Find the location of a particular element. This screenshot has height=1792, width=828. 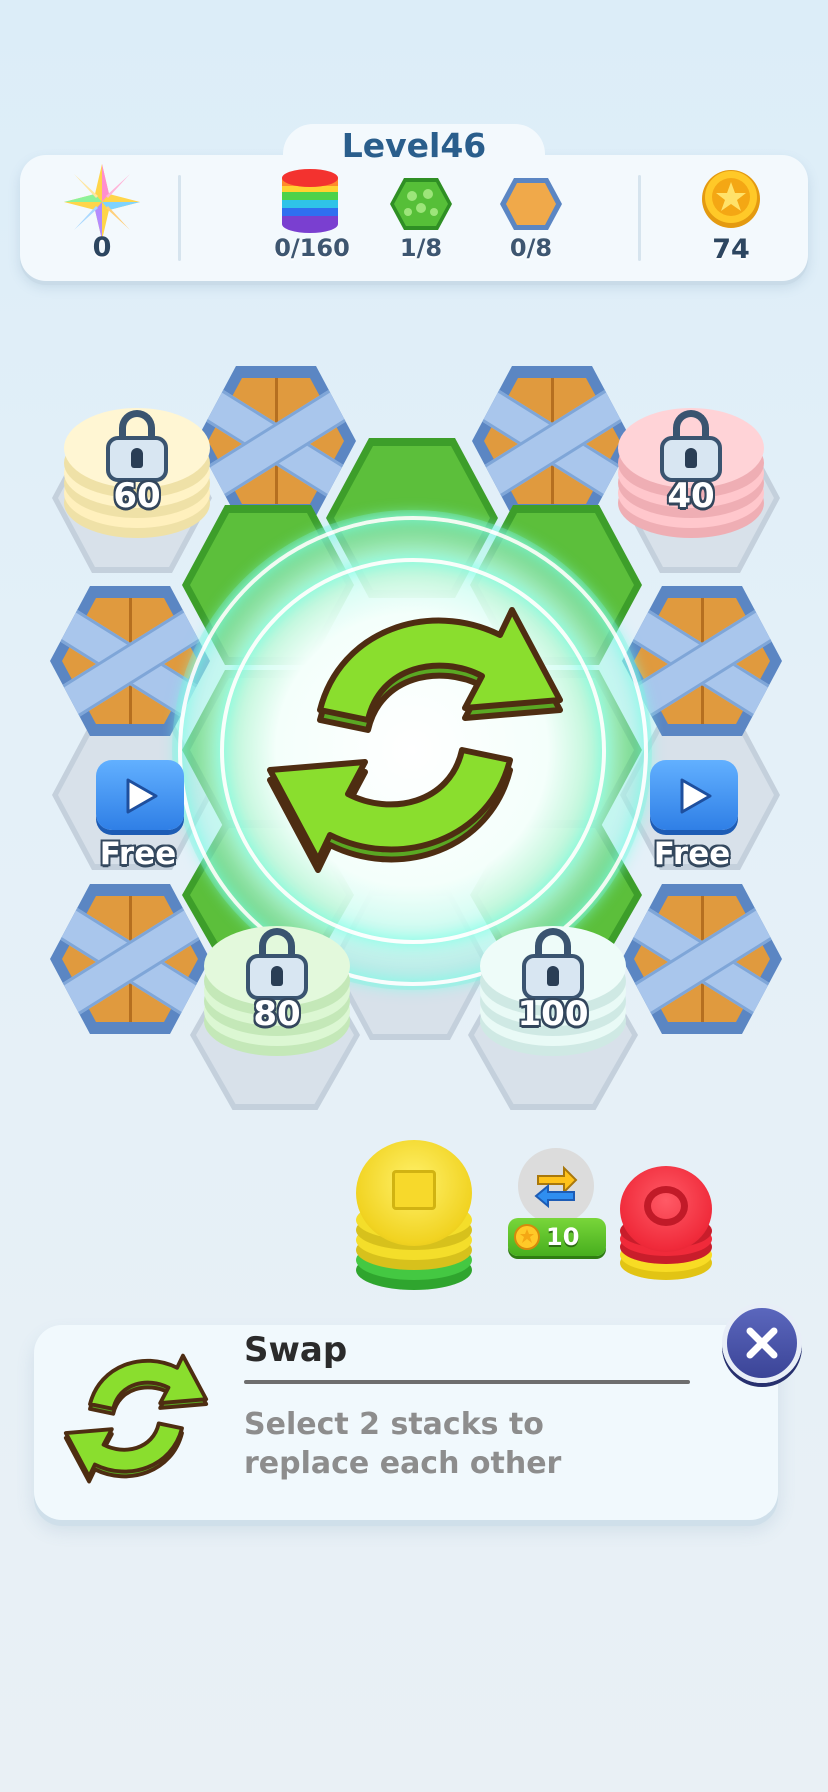

wood-hex-icon is located at coordinates (531, 204).